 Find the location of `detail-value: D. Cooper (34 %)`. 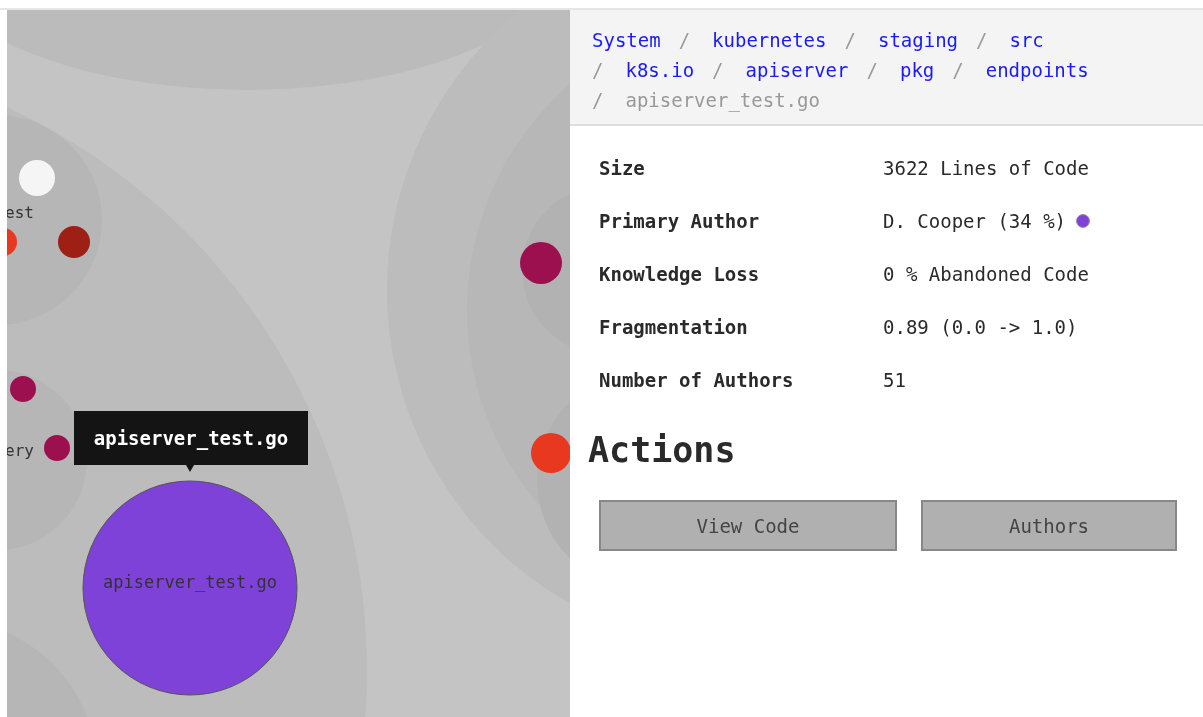

detail-value: D. Cooper (34 %) is located at coordinates (975, 221).